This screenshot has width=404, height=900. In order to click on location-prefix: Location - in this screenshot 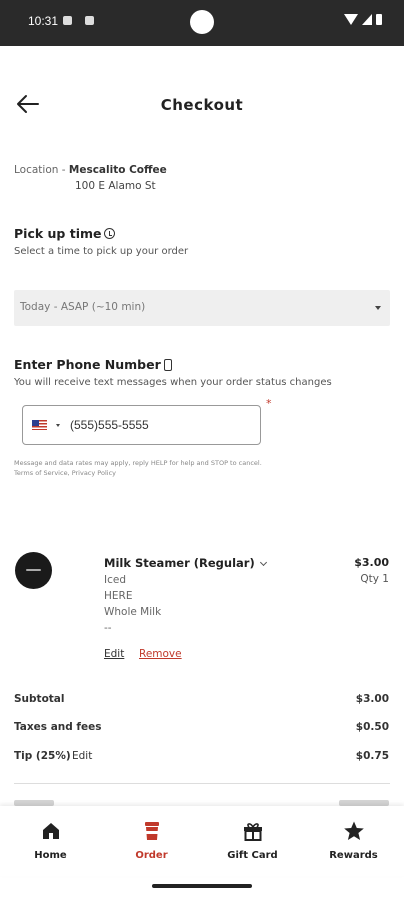, I will do `click(41, 170)`.